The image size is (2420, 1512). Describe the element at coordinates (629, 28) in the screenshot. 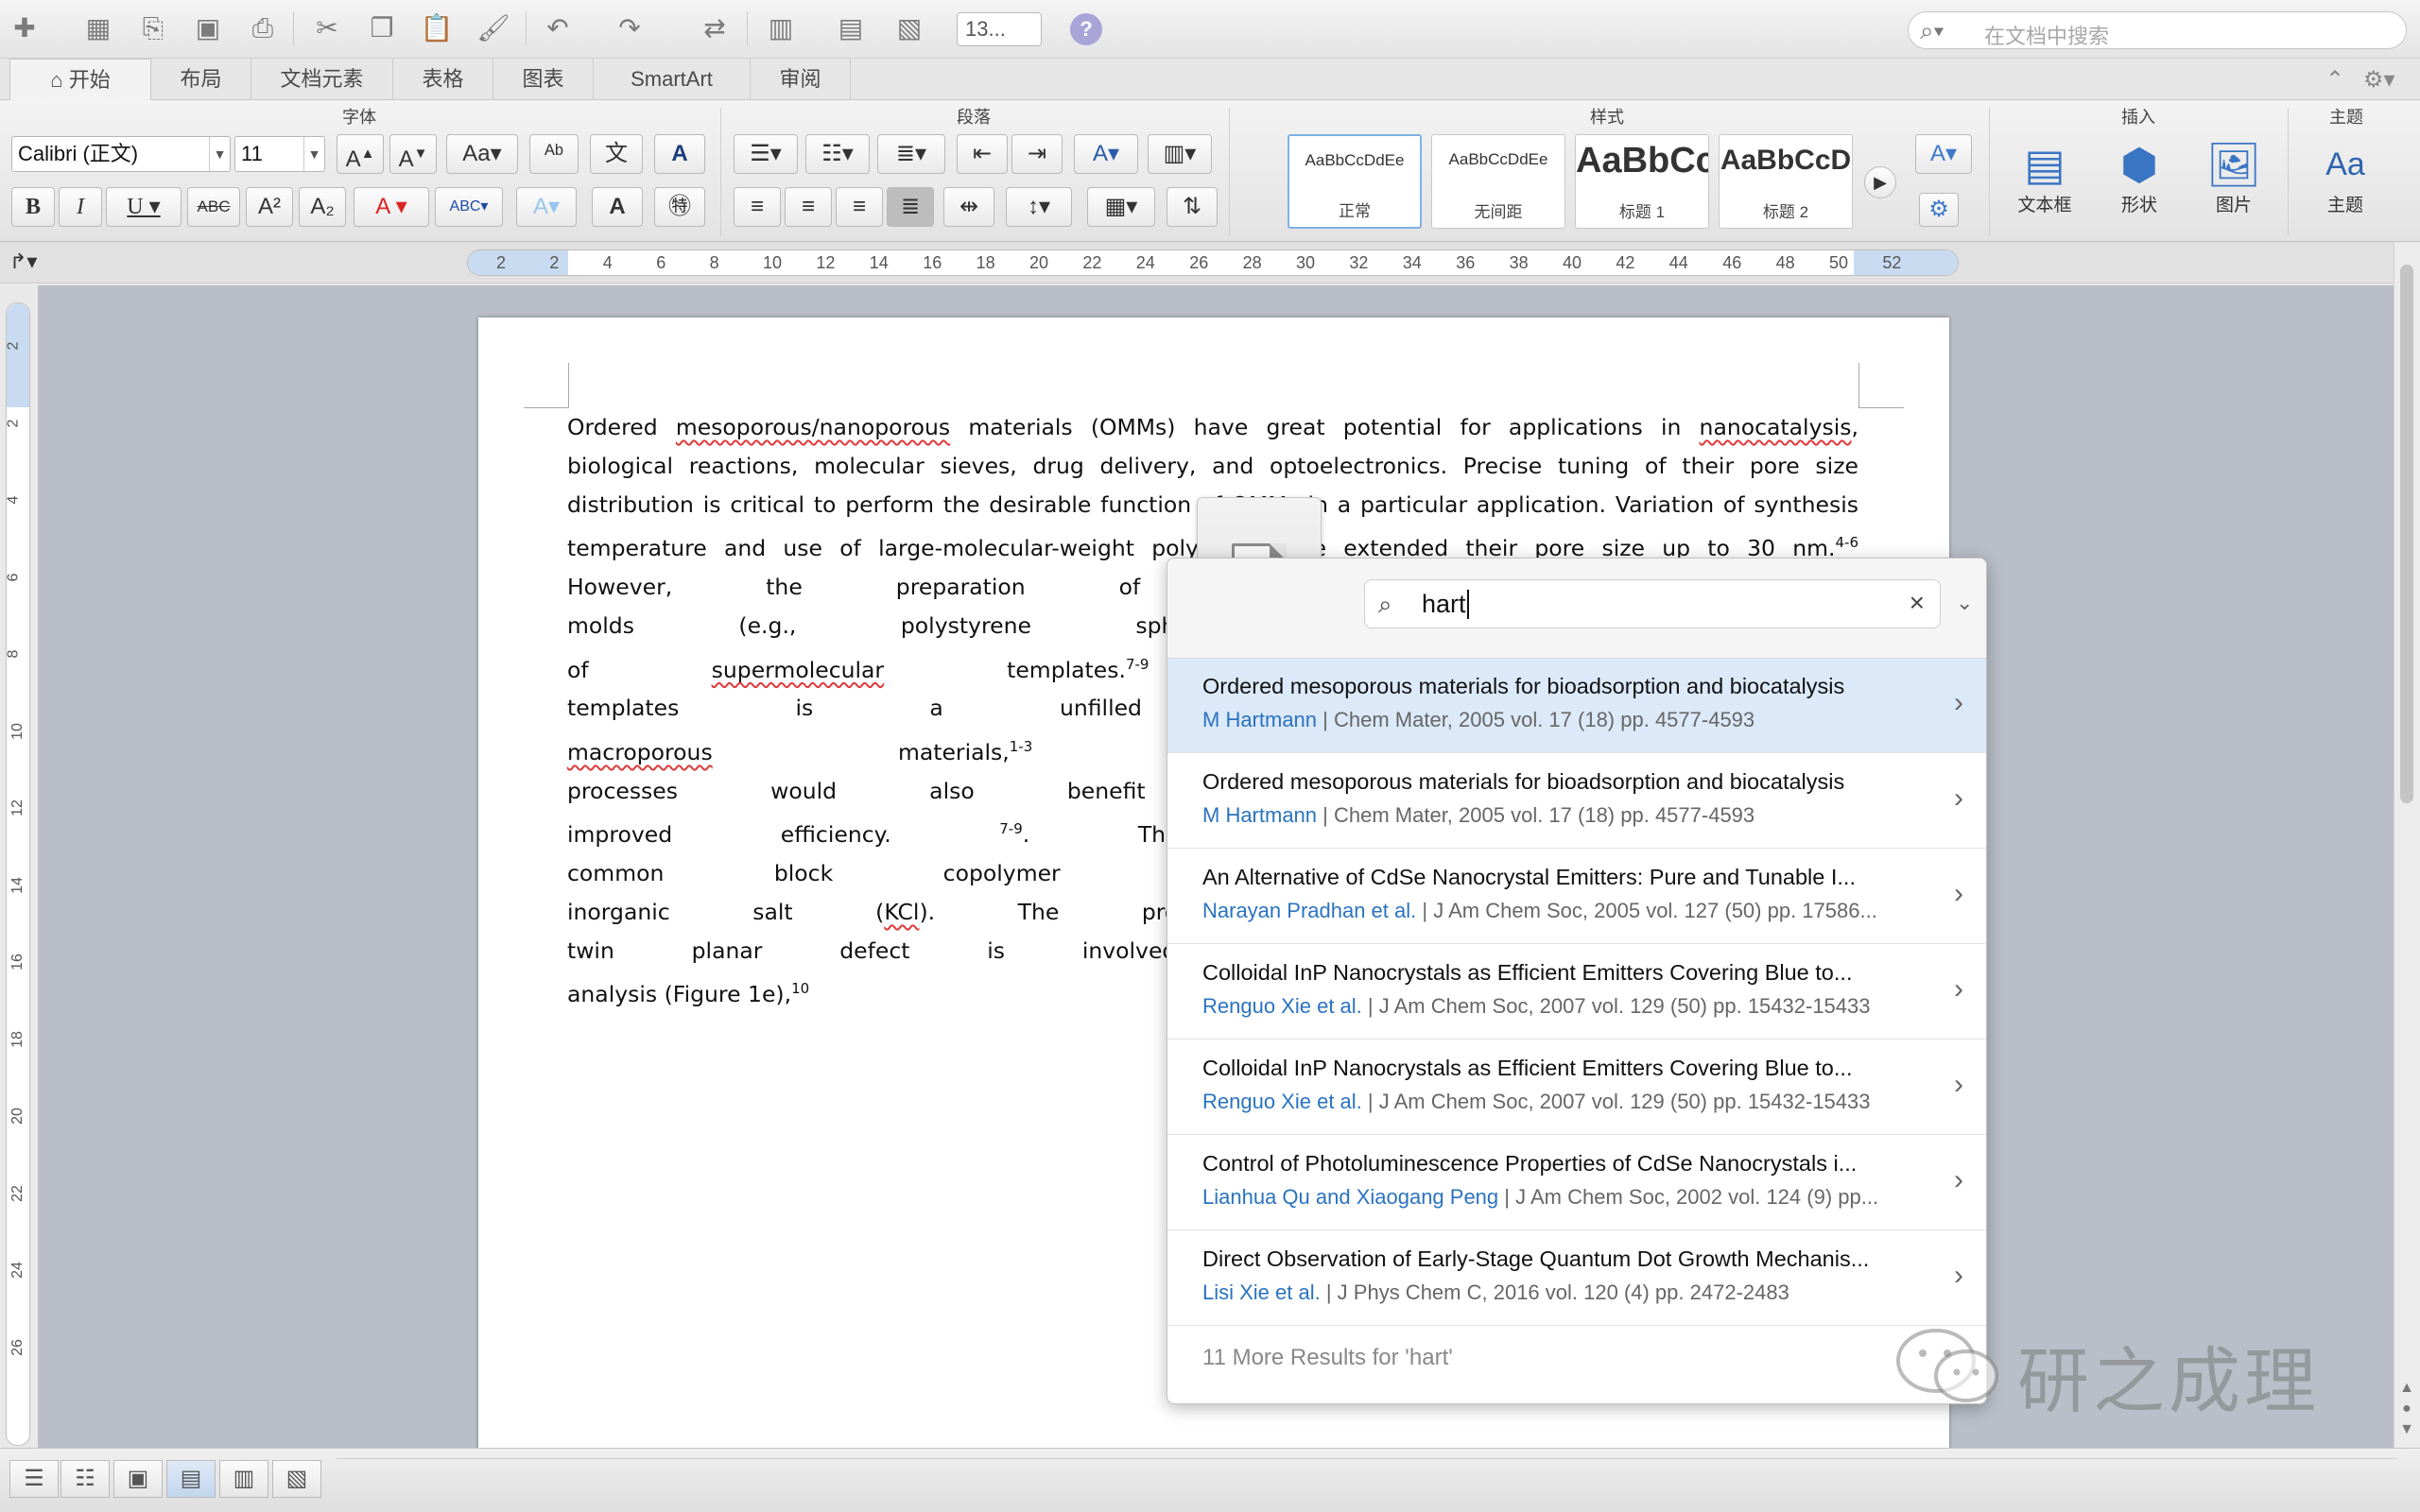

I see `redo-icon: ↷` at that location.